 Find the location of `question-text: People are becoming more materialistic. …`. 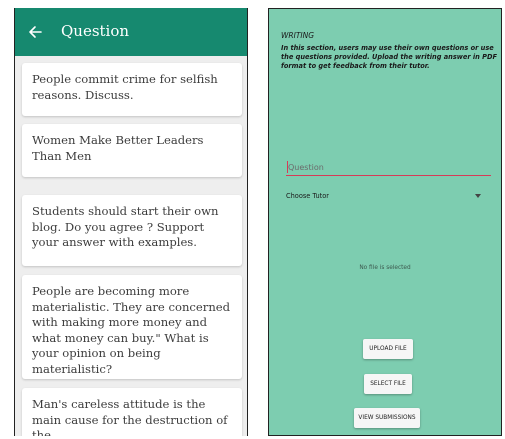

question-text: People are becoming more materialistic. … is located at coordinates (131, 330).